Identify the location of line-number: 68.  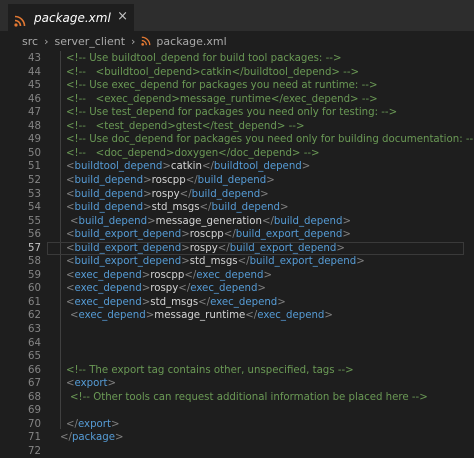
(34, 397).